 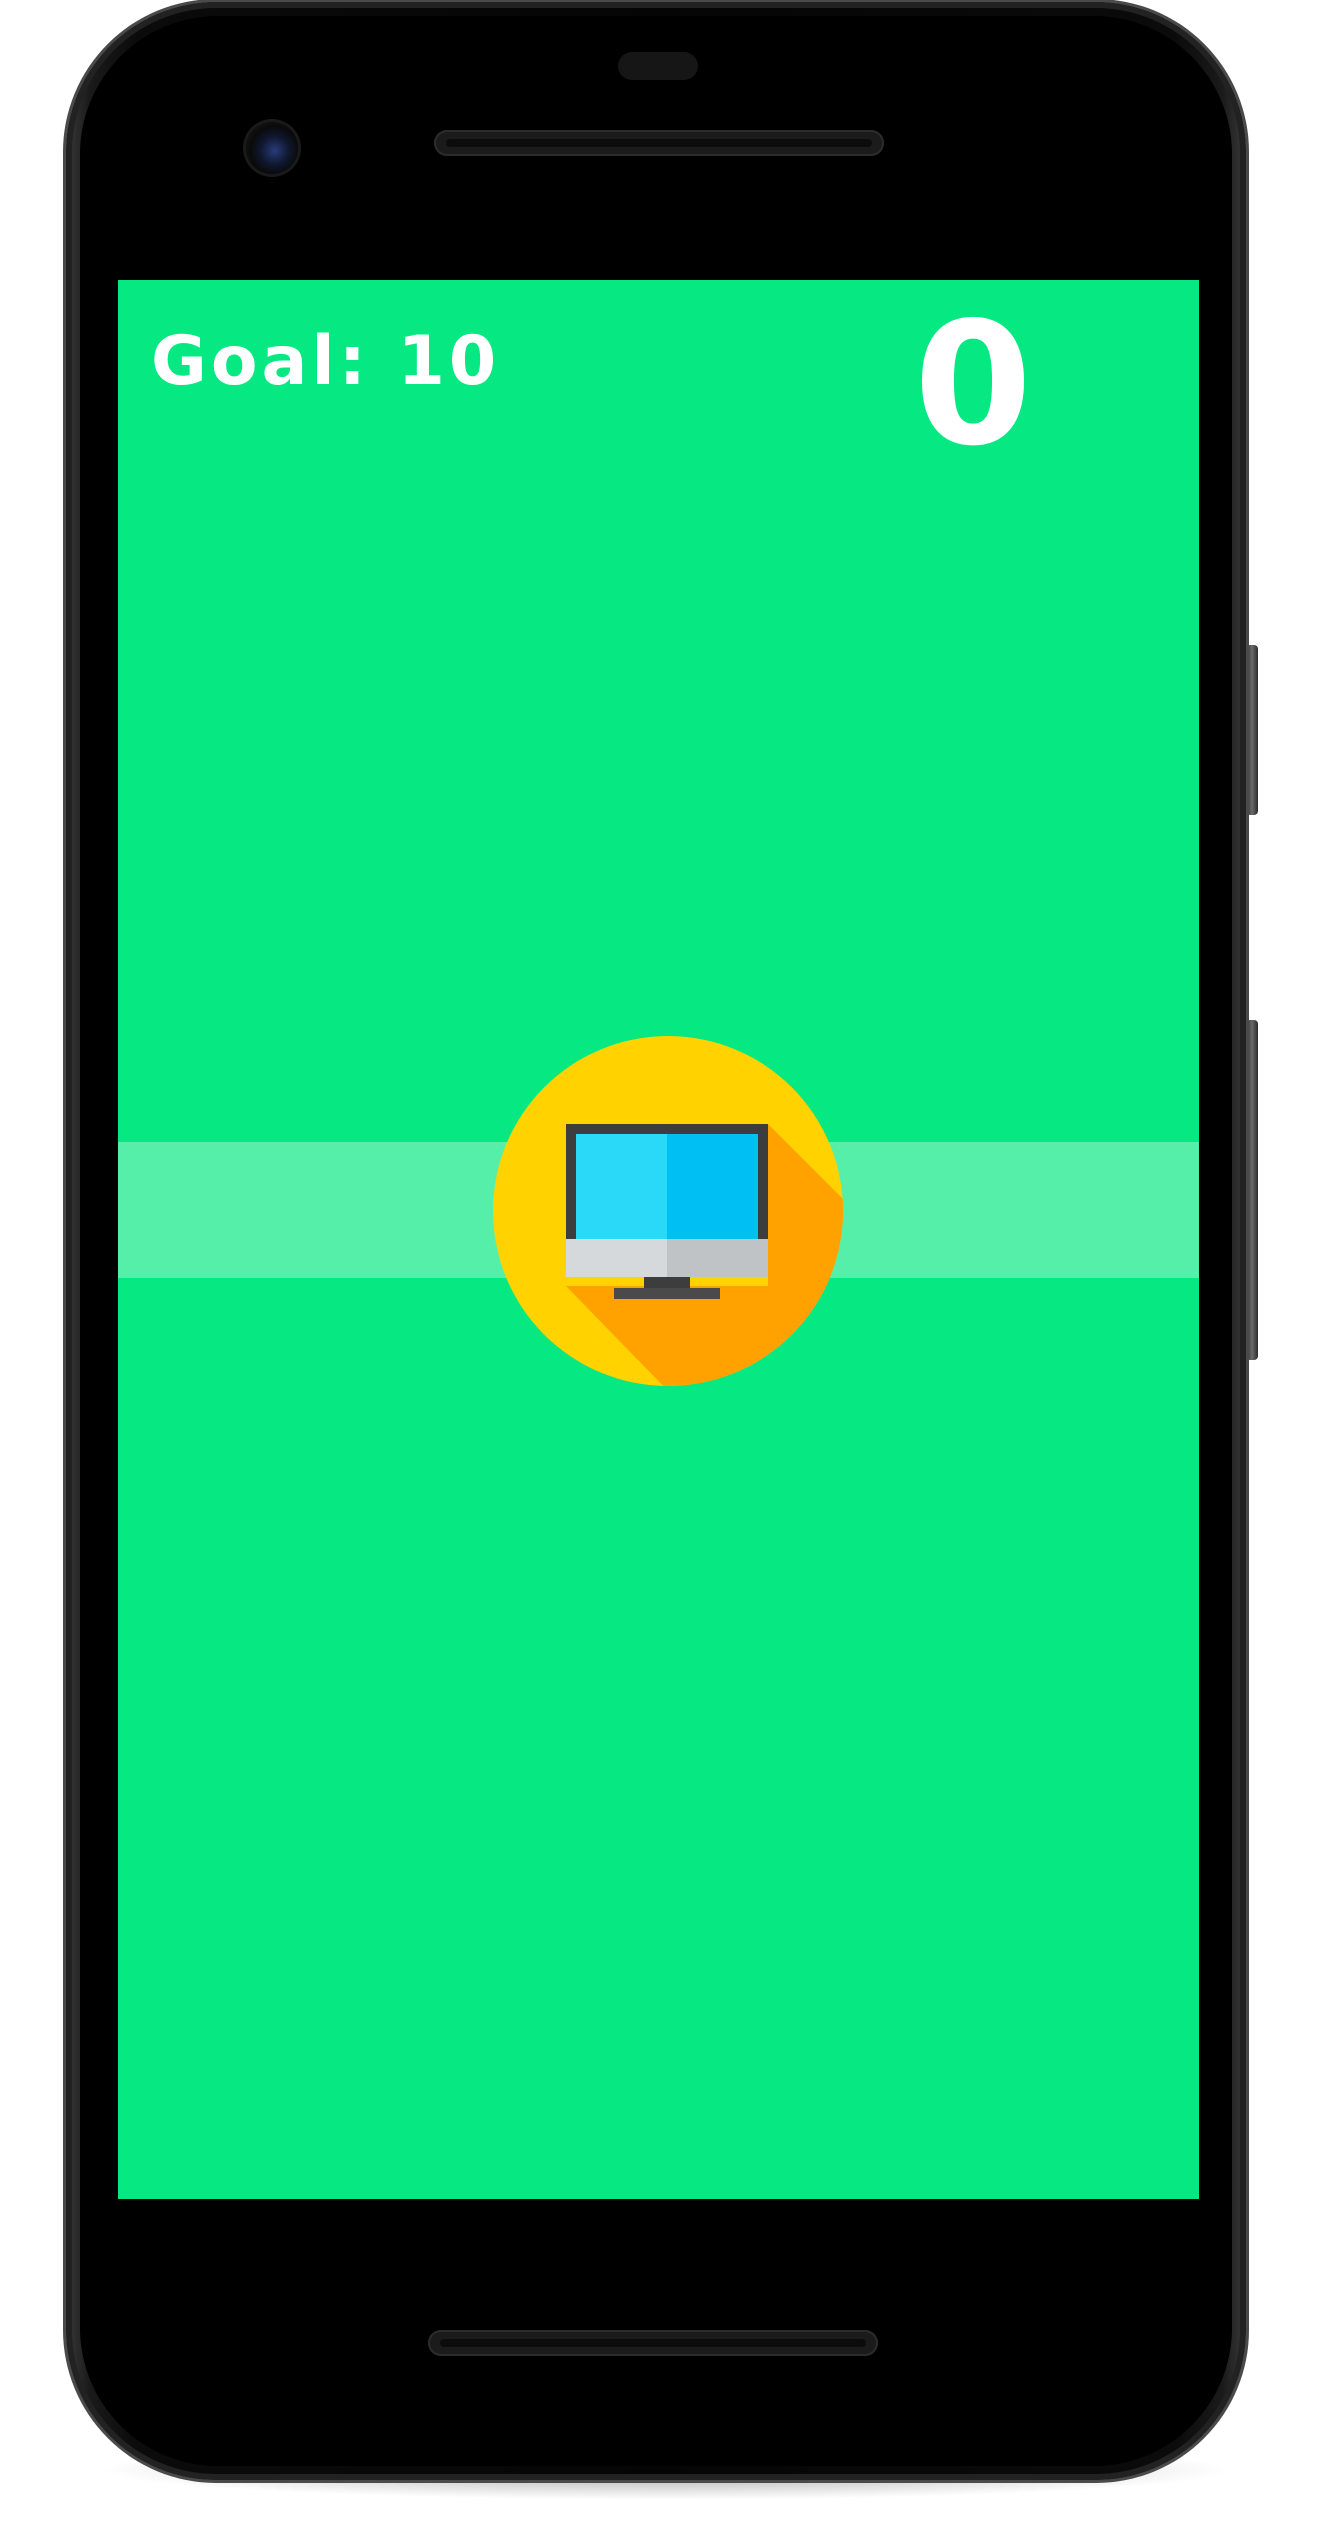 I want to click on power-button, so click(x=1252, y=730).